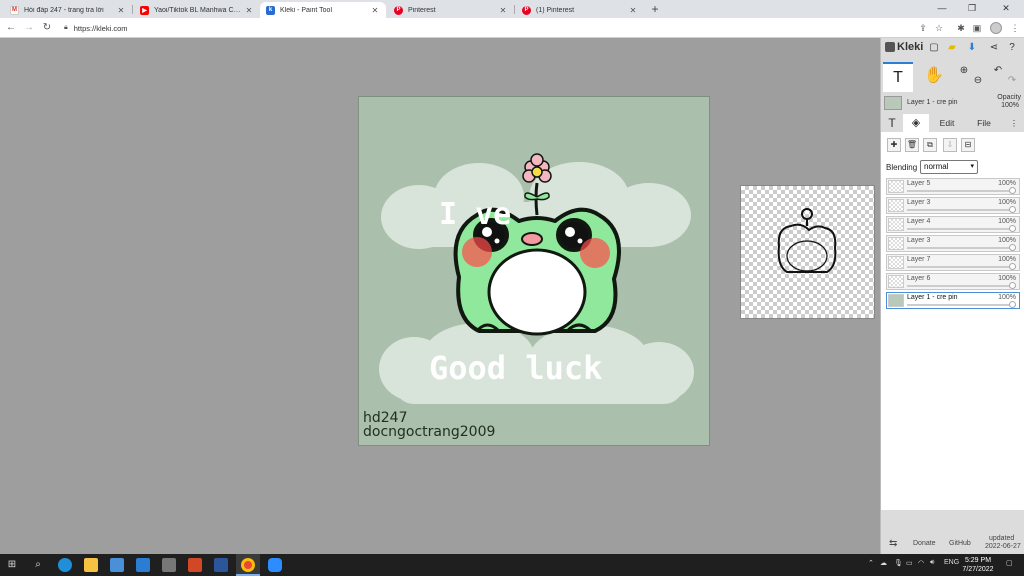  I want to click on side-panel-icon: ▣, so click(977, 28).